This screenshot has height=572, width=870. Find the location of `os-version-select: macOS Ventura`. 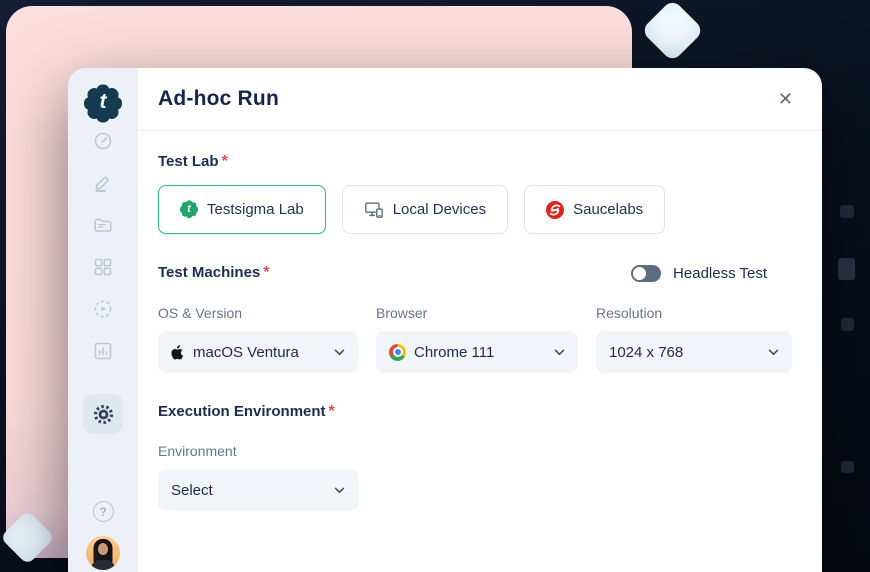

os-version-select: macOS Ventura is located at coordinates (258, 352).